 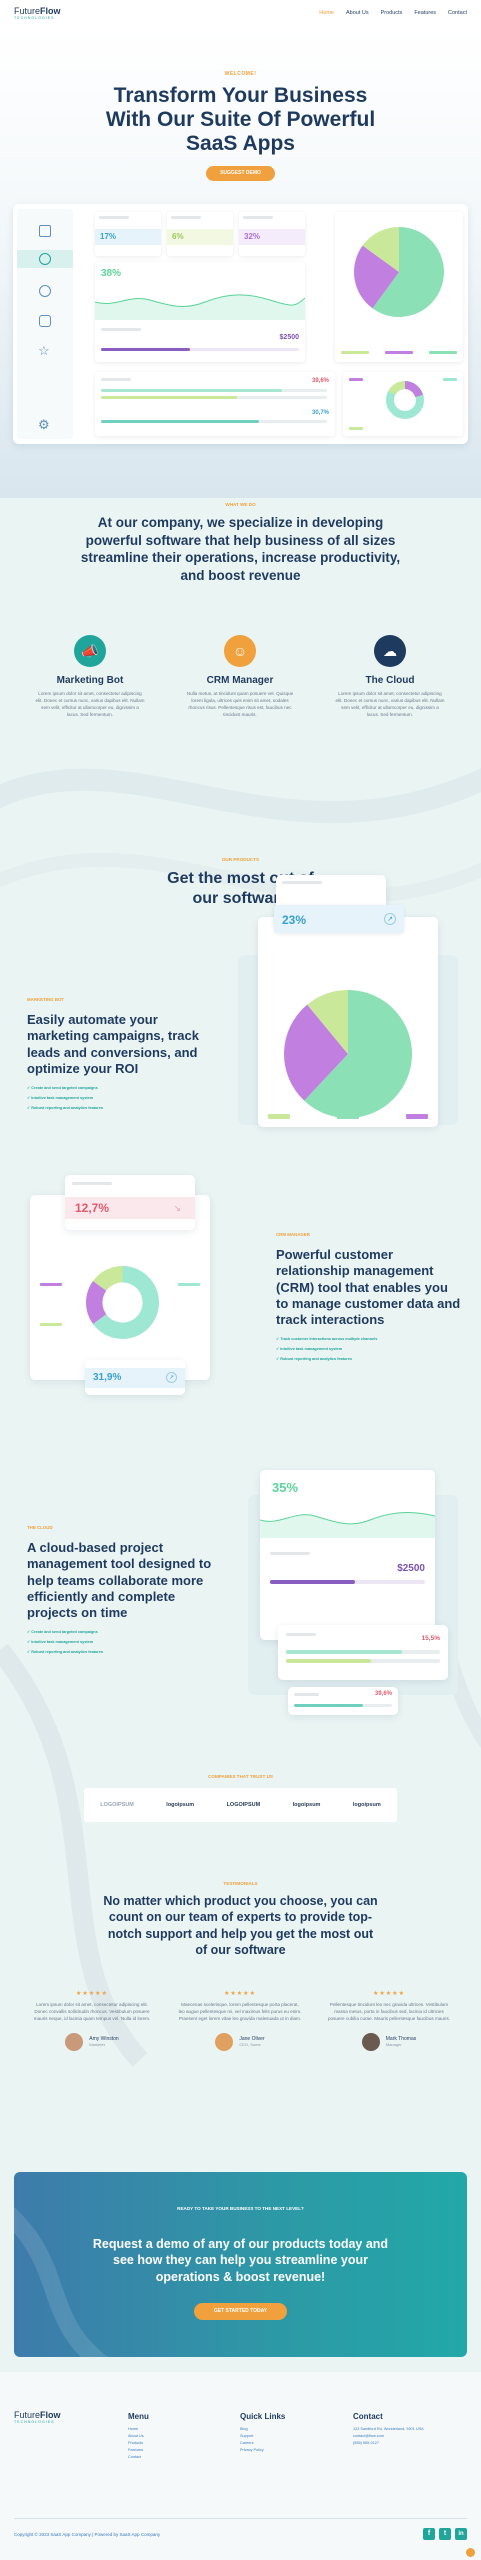 I want to click on feature-2-title: CRM Manager, so click(x=240, y=680).